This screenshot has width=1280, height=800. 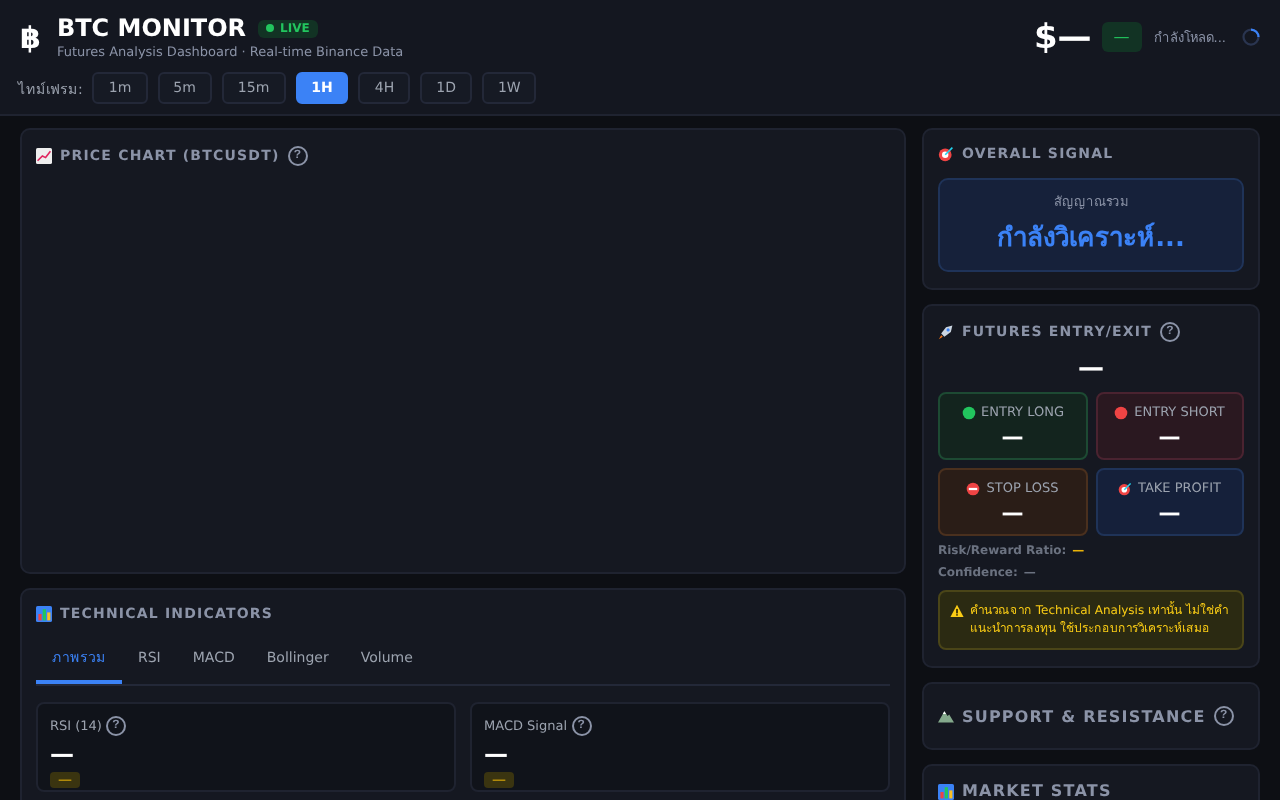 I want to click on mountain-icon, so click(x=946, y=716).